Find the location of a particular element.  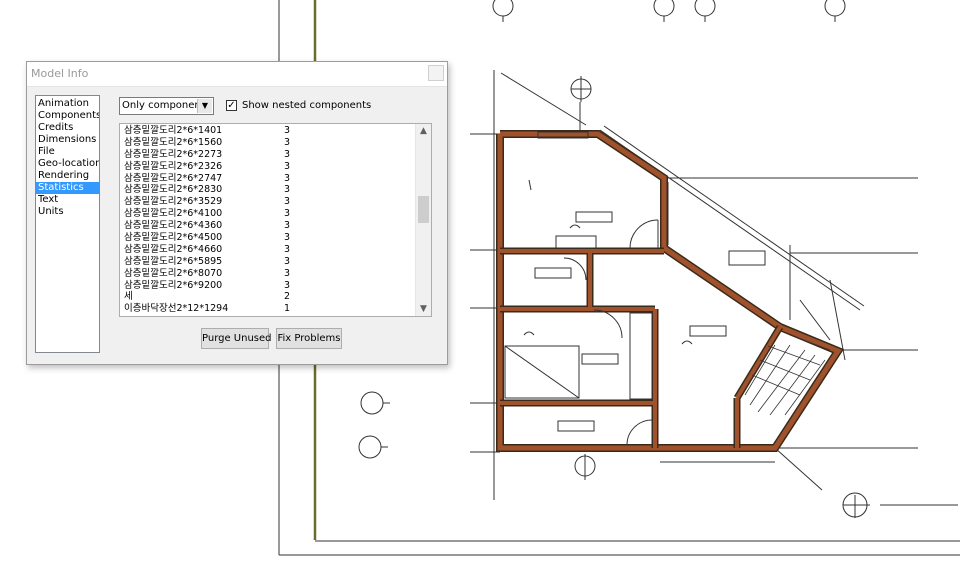

statistics-row-name: 삼층밑깔도리2*6*2273 is located at coordinates (173, 154).